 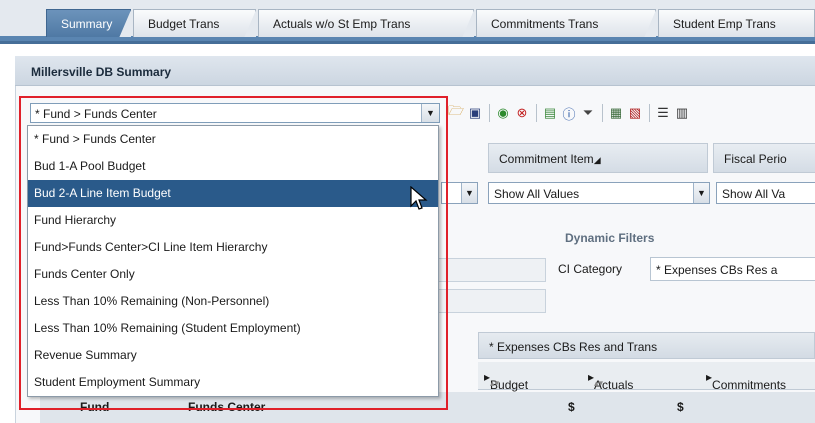 What do you see at coordinates (616, 113) in the screenshot?
I see `calculator-icon: ▦` at bounding box center [616, 113].